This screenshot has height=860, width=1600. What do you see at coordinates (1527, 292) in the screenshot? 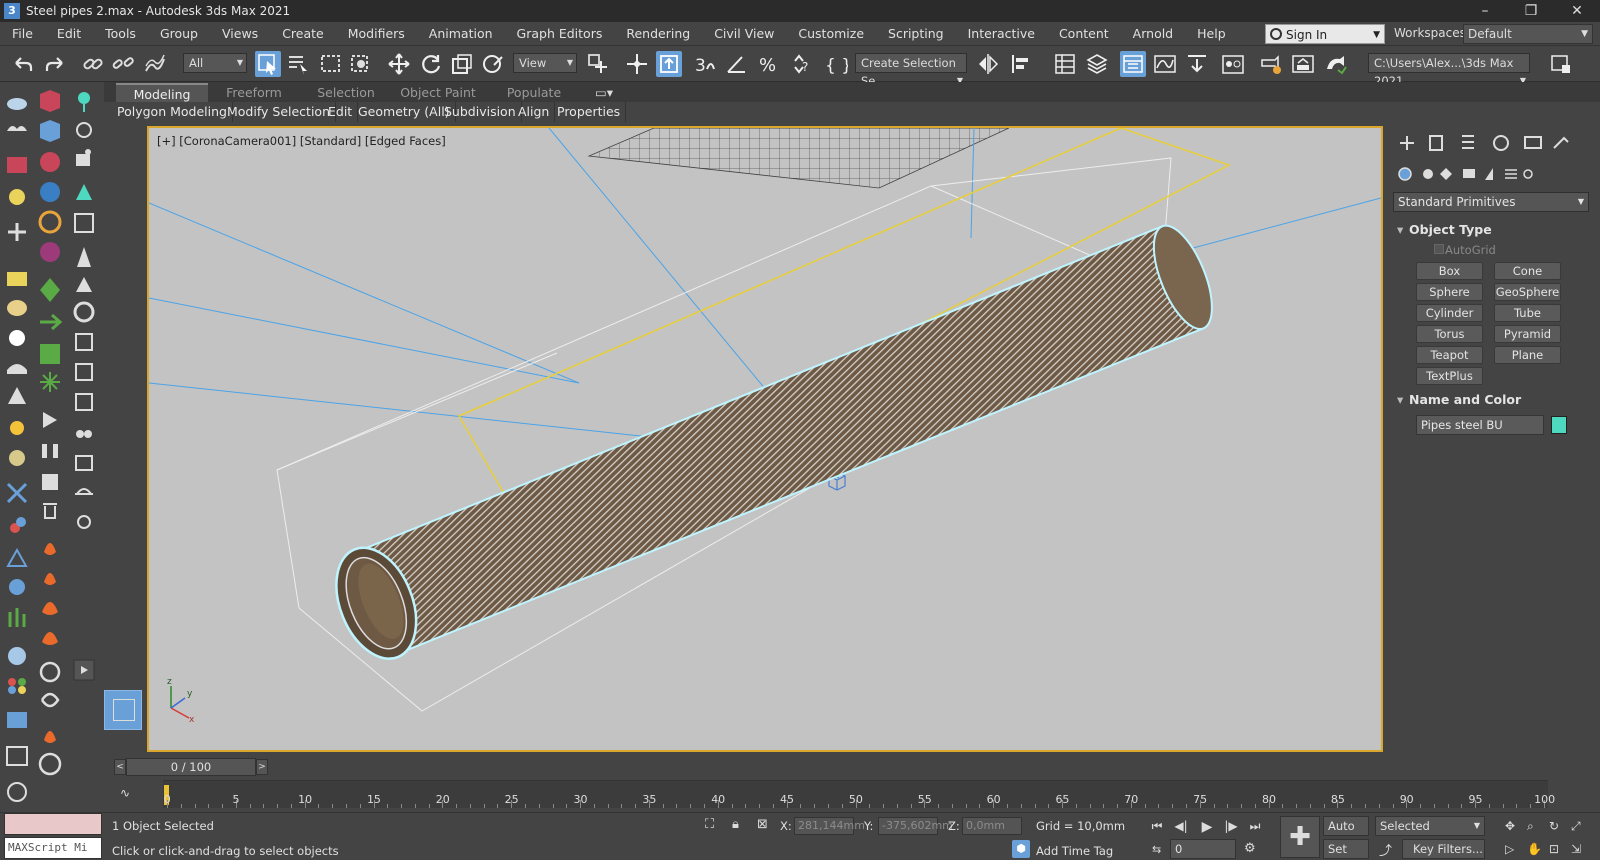
I see `geosphere-button: GeoSphere` at bounding box center [1527, 292].